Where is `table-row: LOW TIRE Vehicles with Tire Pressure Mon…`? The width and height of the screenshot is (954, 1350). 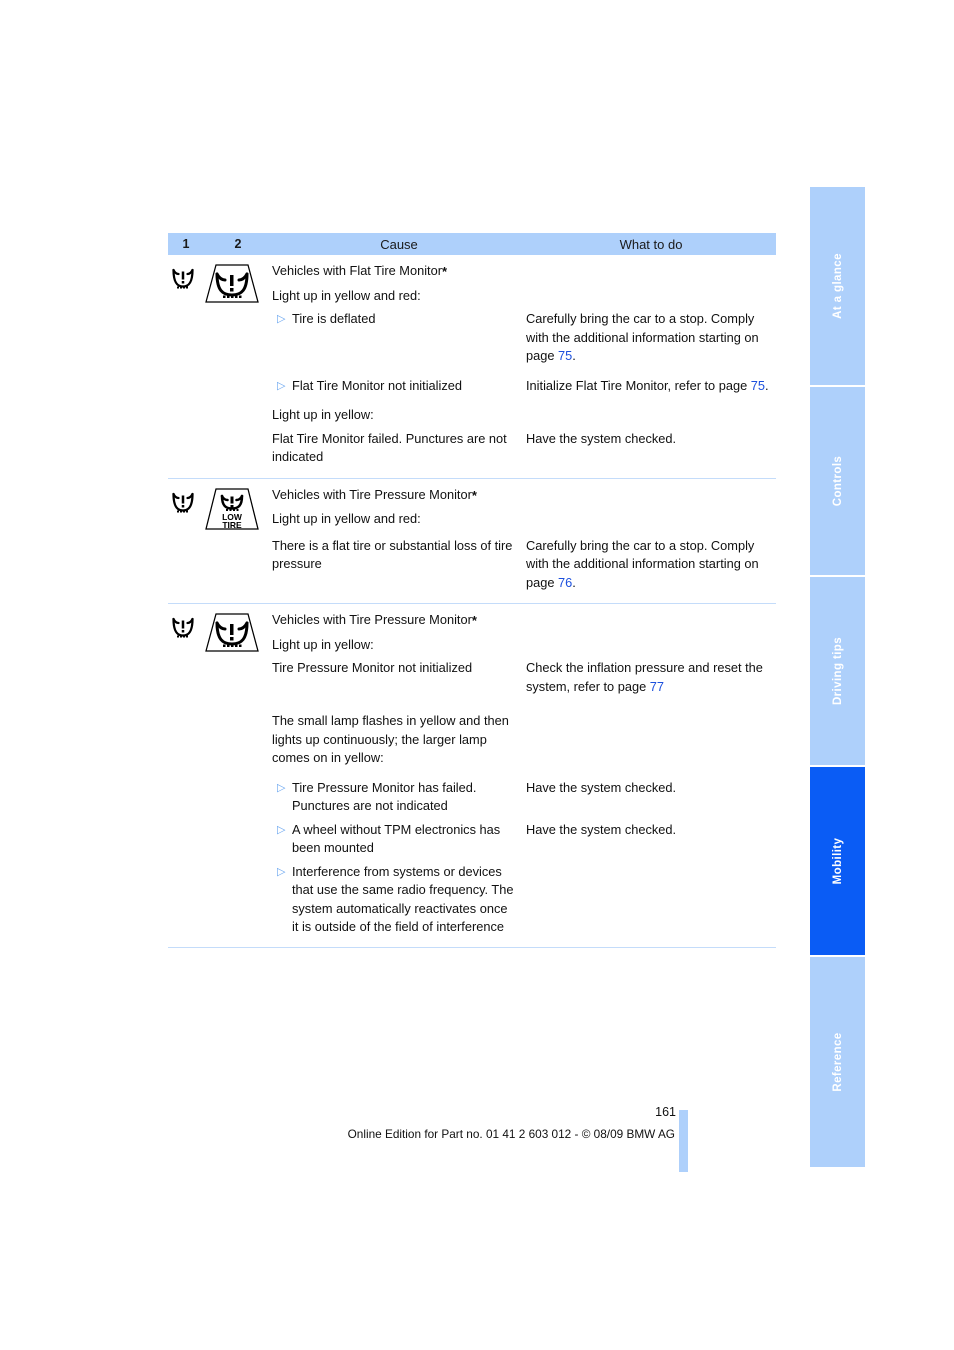
table-row: LOW TIRE Vehicles with Tire Pressure Mon… is located at coordinates (472, 509).